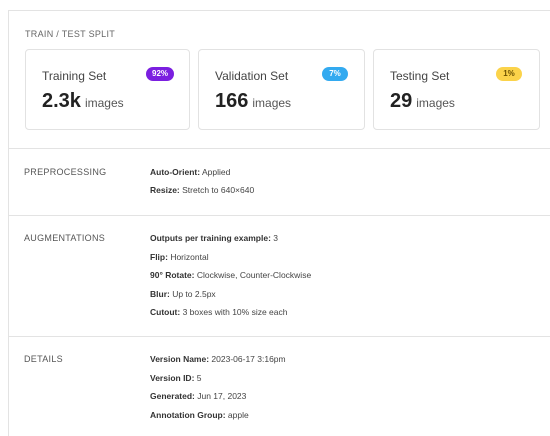 This screenshot has height=436, width=550. I want to click on testing-percent-badge: 1%, so click(509, 74).